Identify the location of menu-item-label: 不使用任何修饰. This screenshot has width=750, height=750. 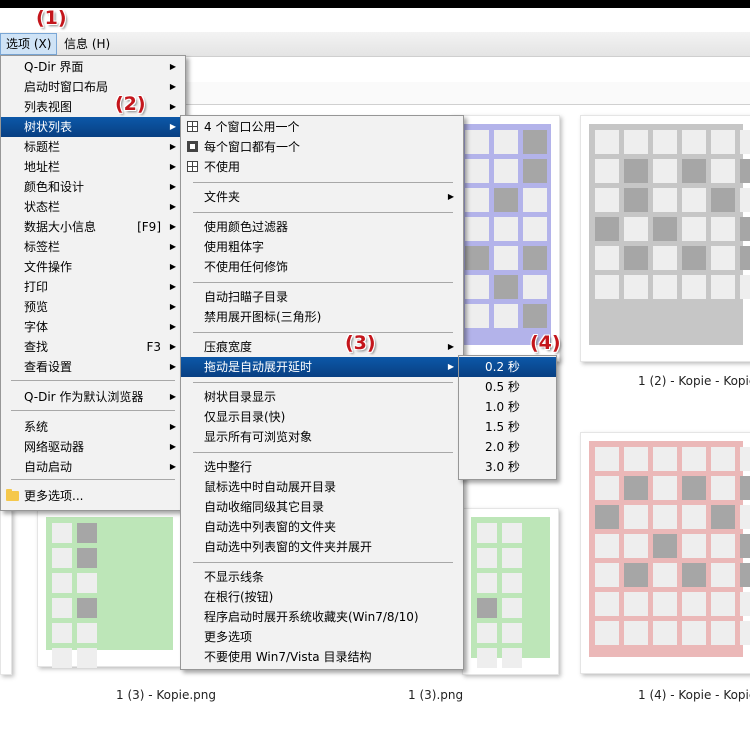
(246, 267).